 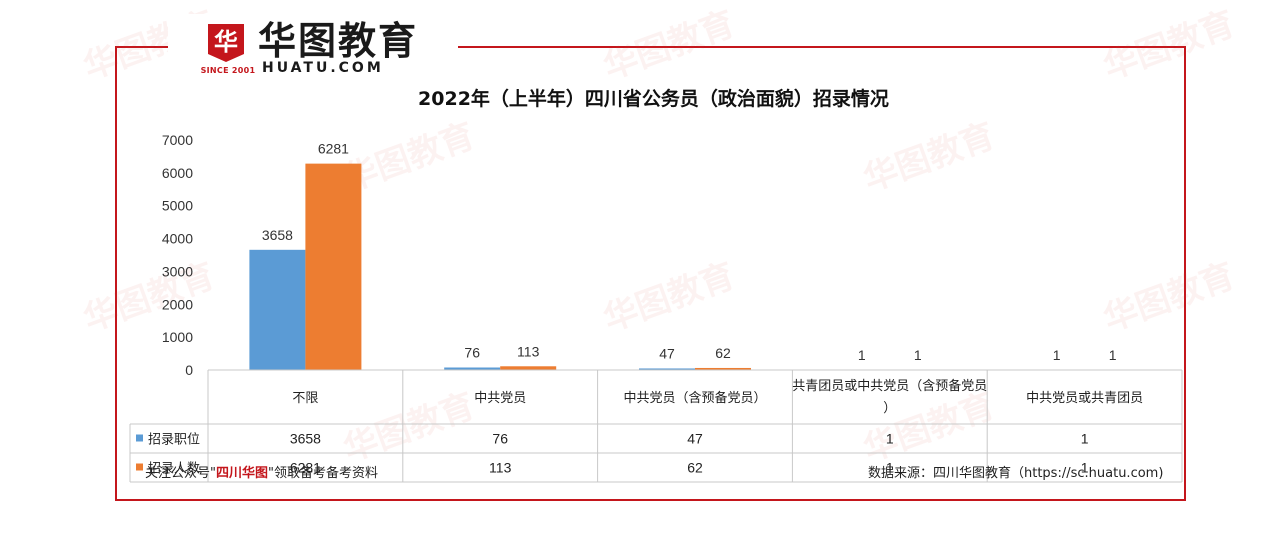 What do you see at coordinates (177, 173) in the screenshot?
I see `y-tick-label: 6000` at bounding box center [177, 173].